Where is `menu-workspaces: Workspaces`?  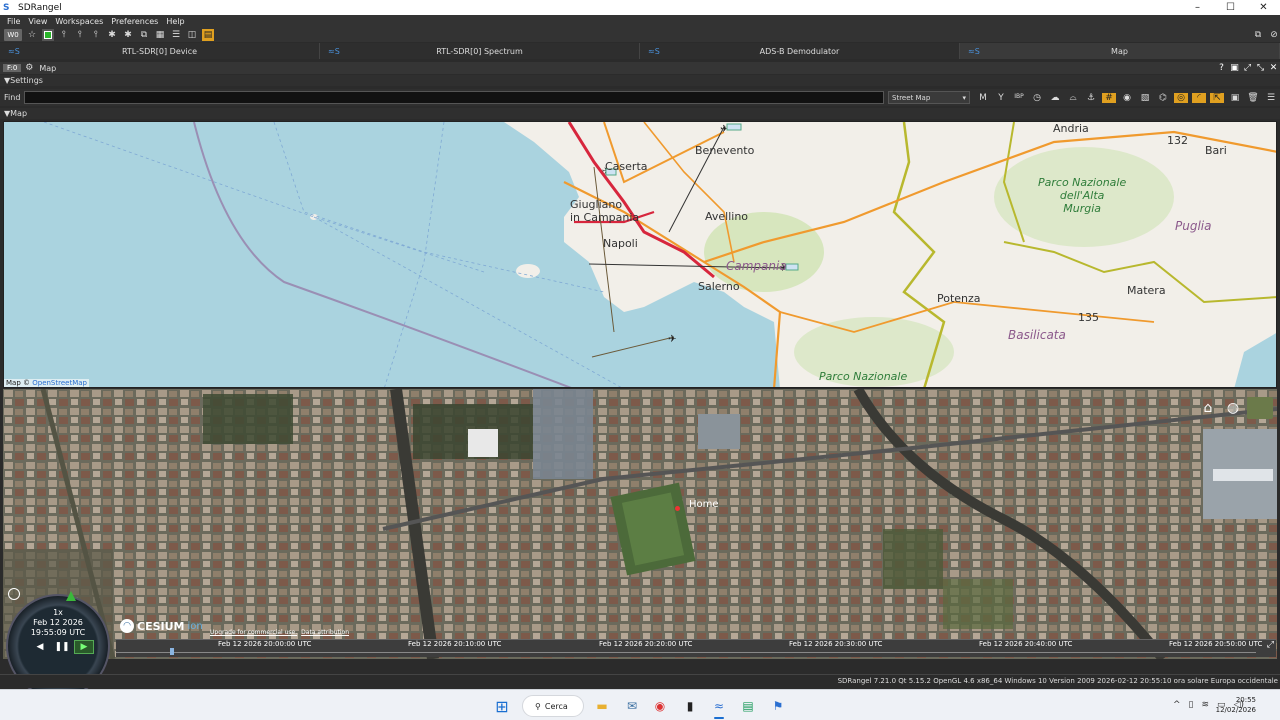 menu-workspaces: Workspaces is located at coordinates (79, 21).